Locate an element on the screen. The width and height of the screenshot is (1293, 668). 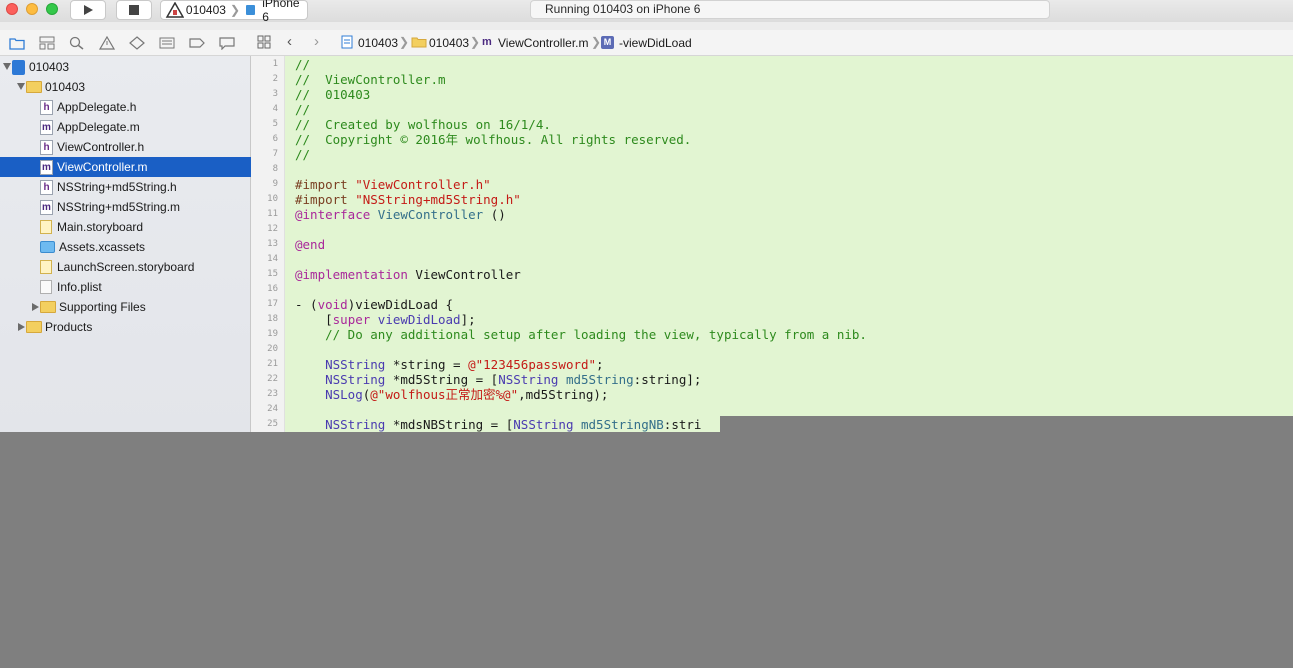
code-line: // 010403 is located at coordinates (332, 94).